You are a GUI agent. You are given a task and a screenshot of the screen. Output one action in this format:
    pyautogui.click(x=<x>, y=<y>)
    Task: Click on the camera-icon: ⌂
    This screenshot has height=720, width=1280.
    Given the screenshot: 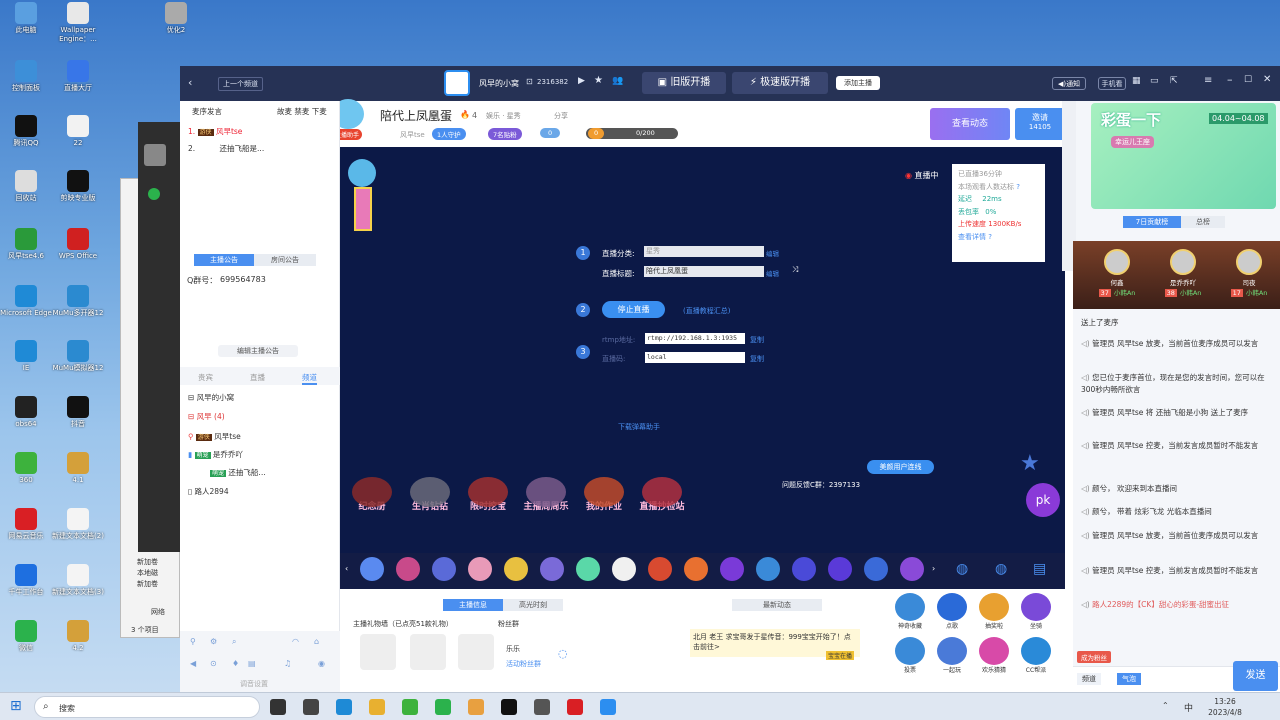 What is the action you would take?
    pyautogui.click(x=316, y=641)
    